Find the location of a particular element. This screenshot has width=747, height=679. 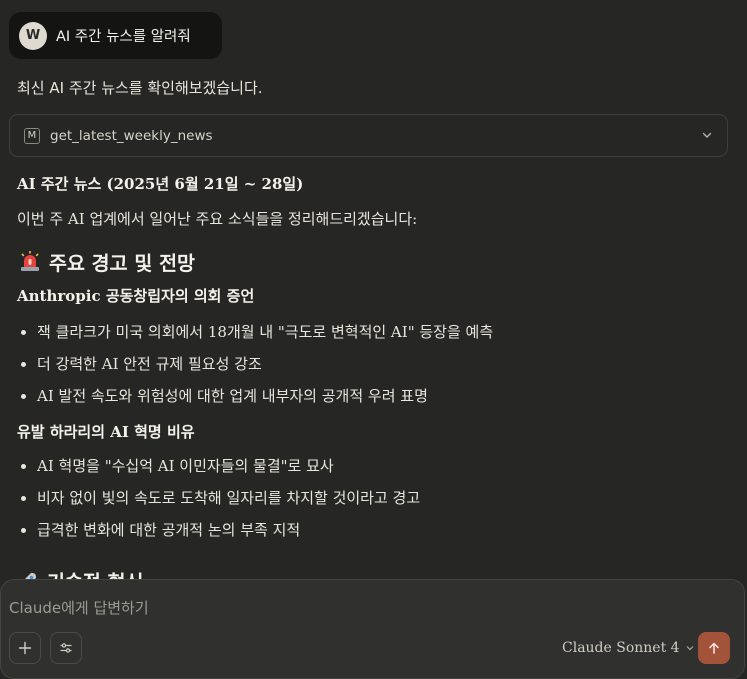

arrow-up-icon is located at coordinates (714, 648).